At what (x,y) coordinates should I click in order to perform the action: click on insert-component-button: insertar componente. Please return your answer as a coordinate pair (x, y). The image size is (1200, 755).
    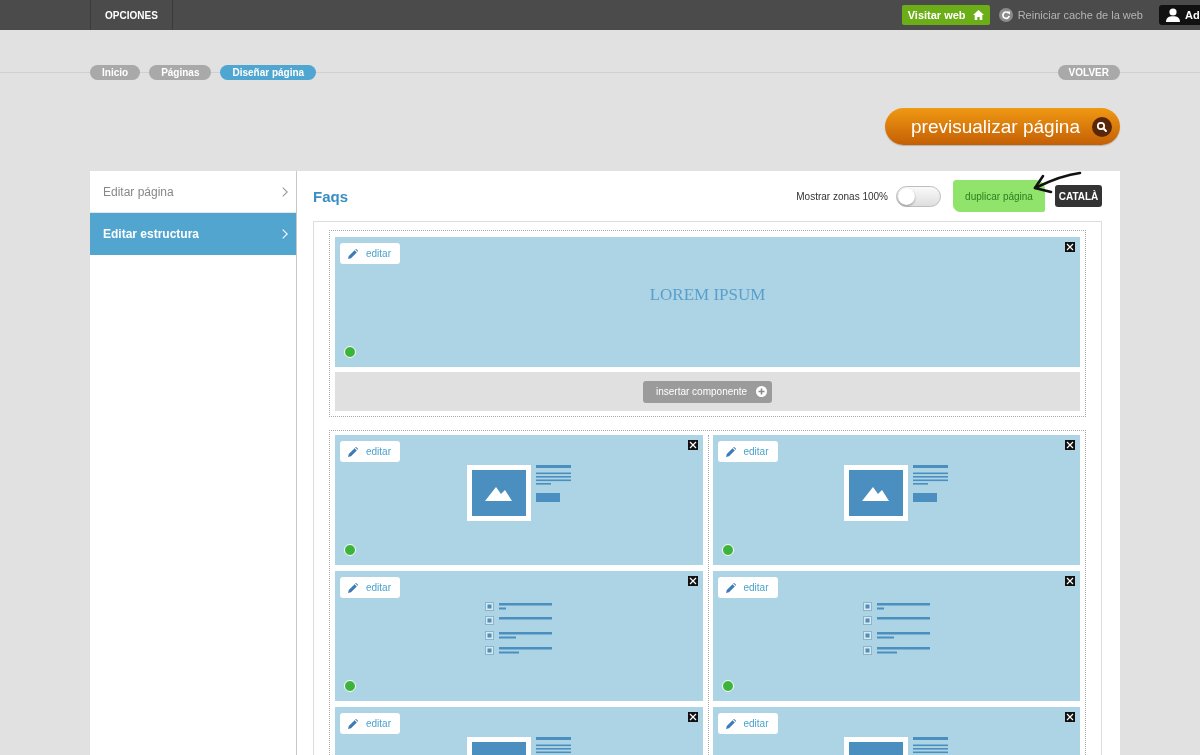
    Looking at the image, I should click on (707, 391).